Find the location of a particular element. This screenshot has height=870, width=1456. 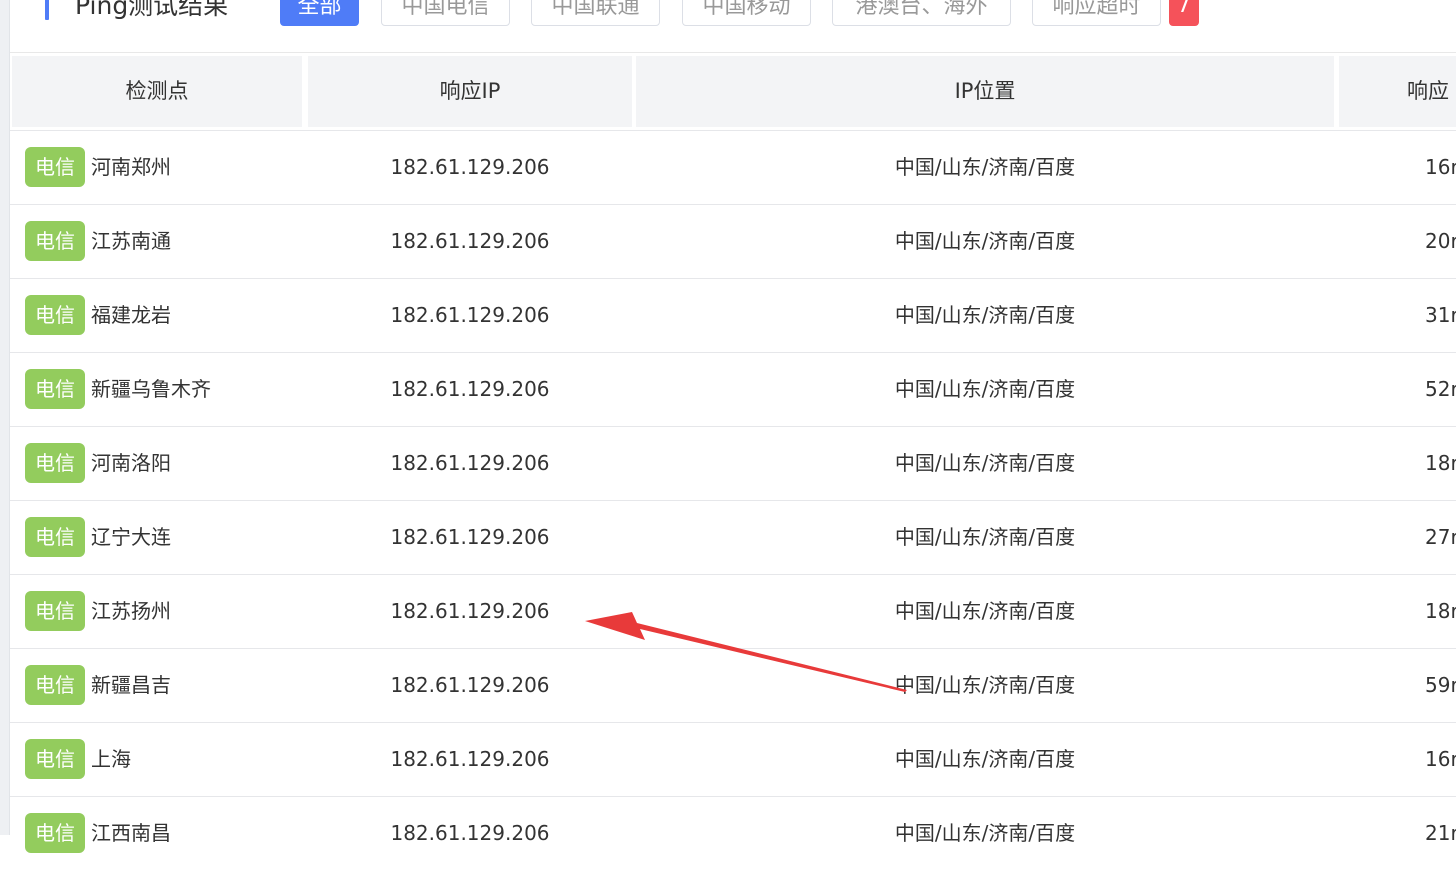

table-row: 电信 上海 182.61.129.206 中国/山东/济南/百度 16r is located at coordinates (733, 759).